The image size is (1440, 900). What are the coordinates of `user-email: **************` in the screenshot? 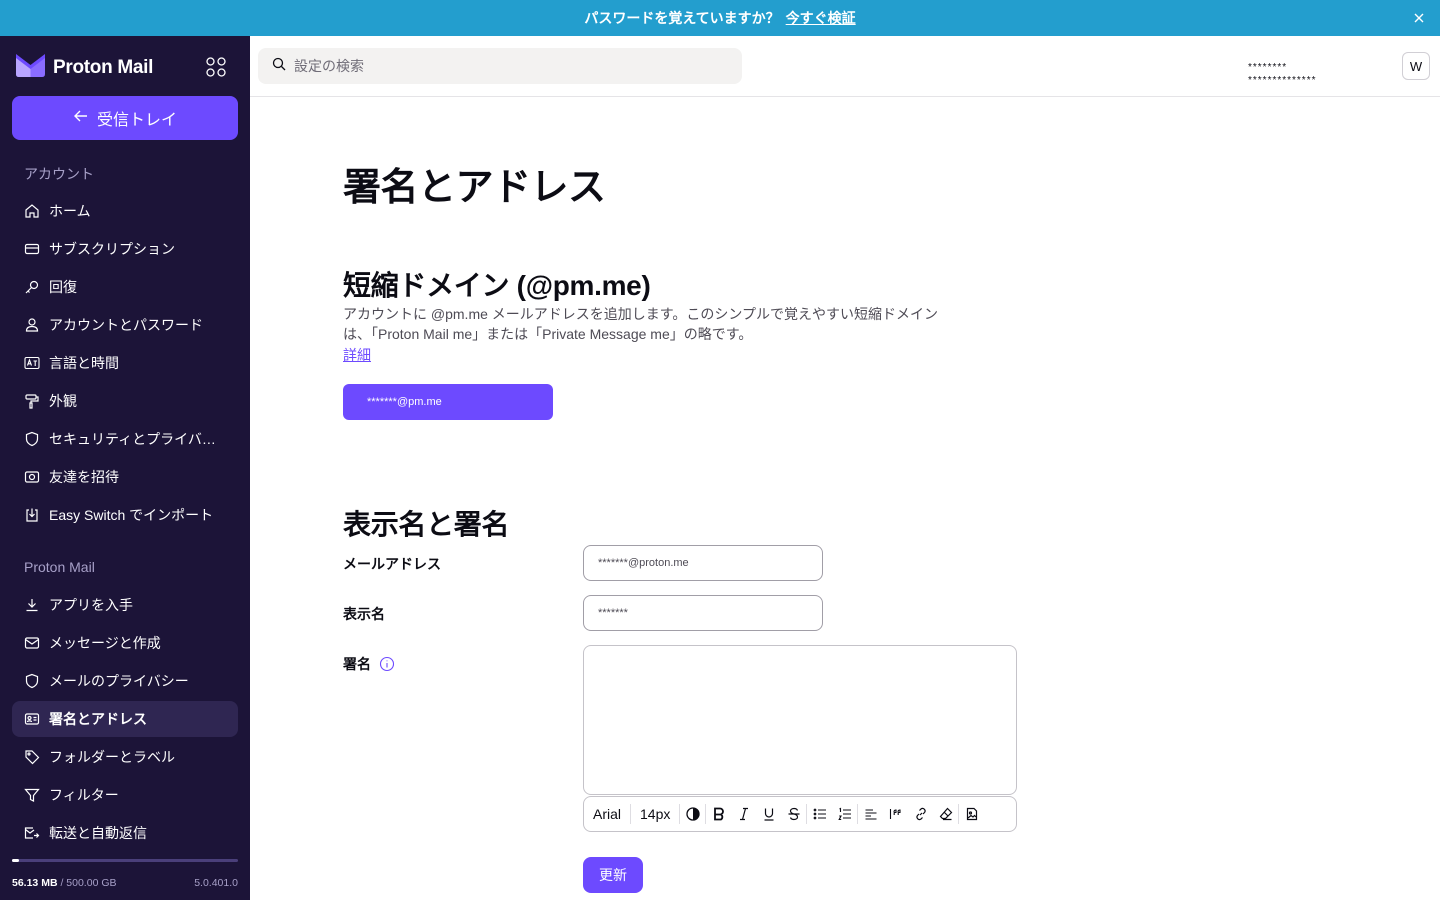 It's located at (1282, 80).